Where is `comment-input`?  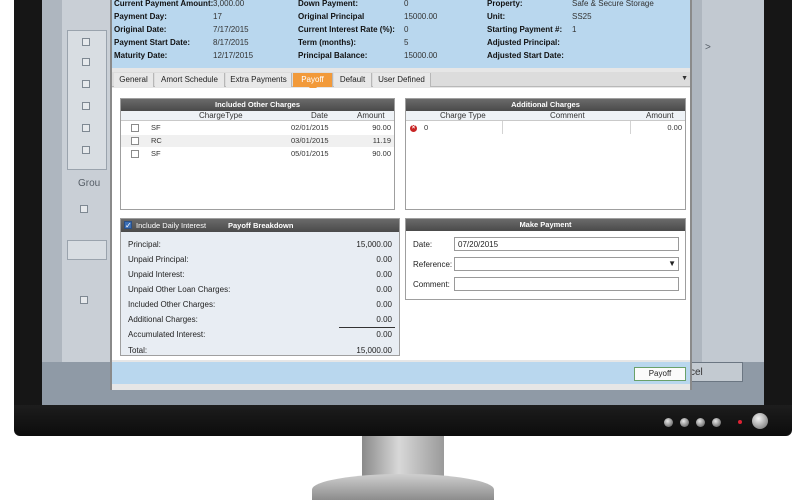
comment-input is located at coordinates (566, 284).